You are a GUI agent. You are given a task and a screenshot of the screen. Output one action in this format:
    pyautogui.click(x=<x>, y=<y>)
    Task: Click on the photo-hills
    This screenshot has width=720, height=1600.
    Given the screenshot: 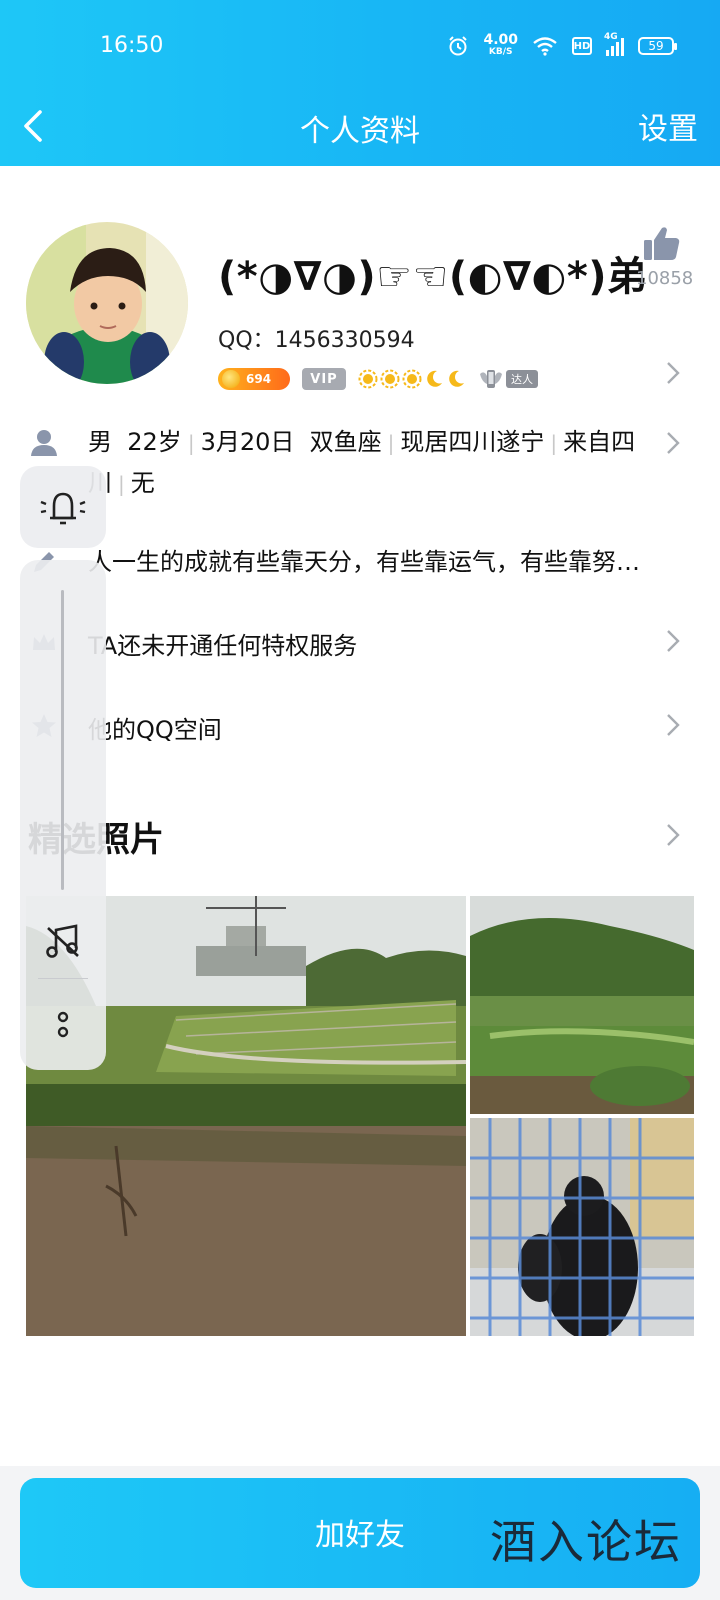 What is the action you would take?
    pyautogui.click(x=582, y=1005)
    